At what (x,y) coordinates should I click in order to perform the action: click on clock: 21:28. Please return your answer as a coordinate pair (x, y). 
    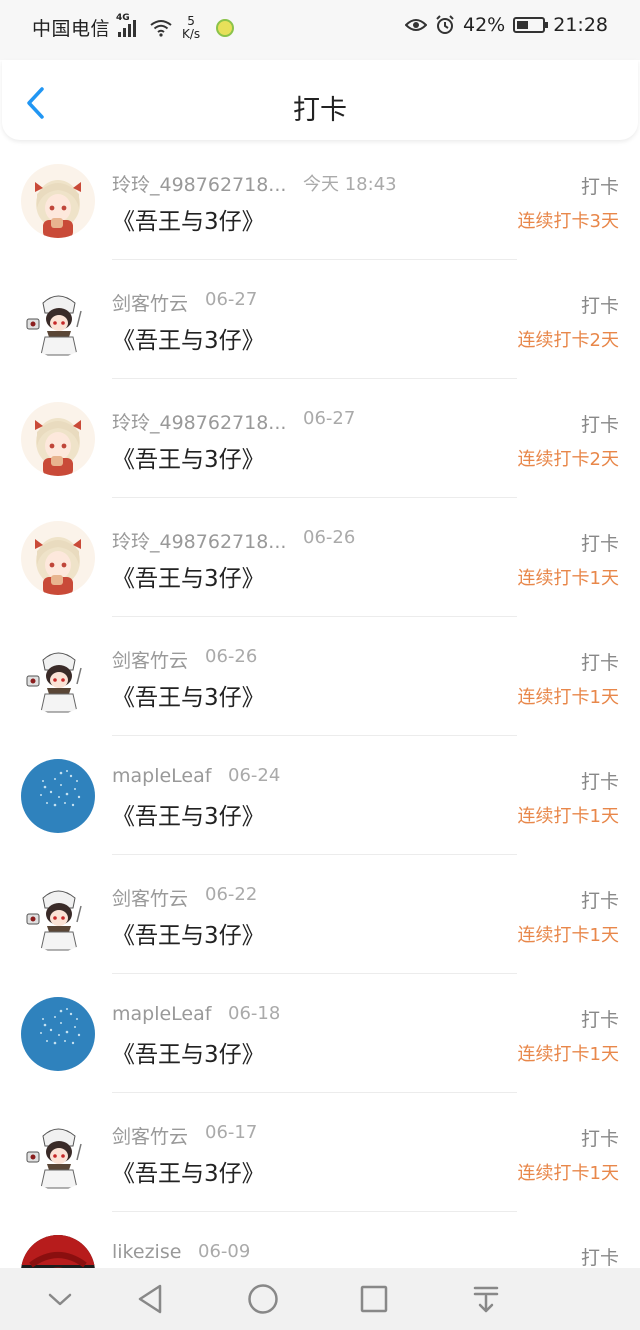
    Looking at the image, I should click on (580, 25).